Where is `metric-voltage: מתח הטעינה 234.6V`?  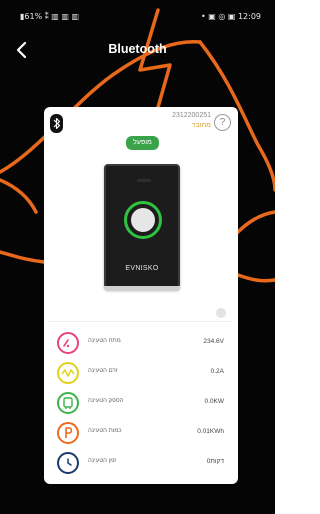 metric-voltage: מתח הטעינה 234.6V is located at coordinates (141, 343).